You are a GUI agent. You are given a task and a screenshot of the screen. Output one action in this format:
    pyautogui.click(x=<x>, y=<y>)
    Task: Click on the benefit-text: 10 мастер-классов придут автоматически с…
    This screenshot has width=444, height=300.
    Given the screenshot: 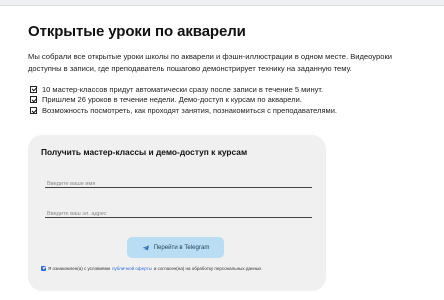 What is the action you would take?
    pyautogui.click(x=183, y=89)
    